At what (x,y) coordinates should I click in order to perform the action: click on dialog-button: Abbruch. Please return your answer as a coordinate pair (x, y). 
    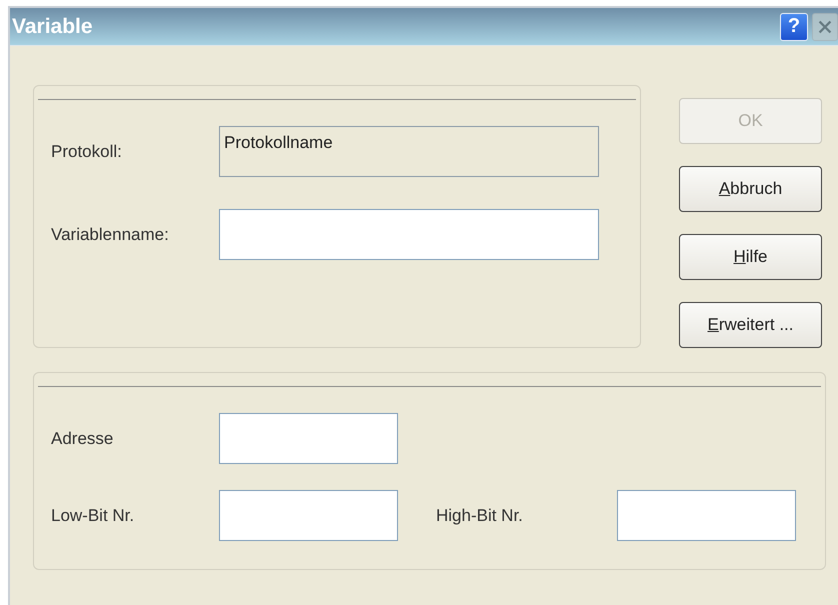
    Looking at the image, I should click on (750, 189).